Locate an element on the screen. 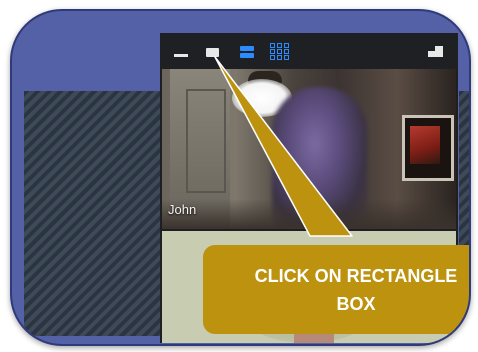 The image size is (478, 352). callout-line-1: CLICK ON RECTANGLE is located at coordinates (356, 275).